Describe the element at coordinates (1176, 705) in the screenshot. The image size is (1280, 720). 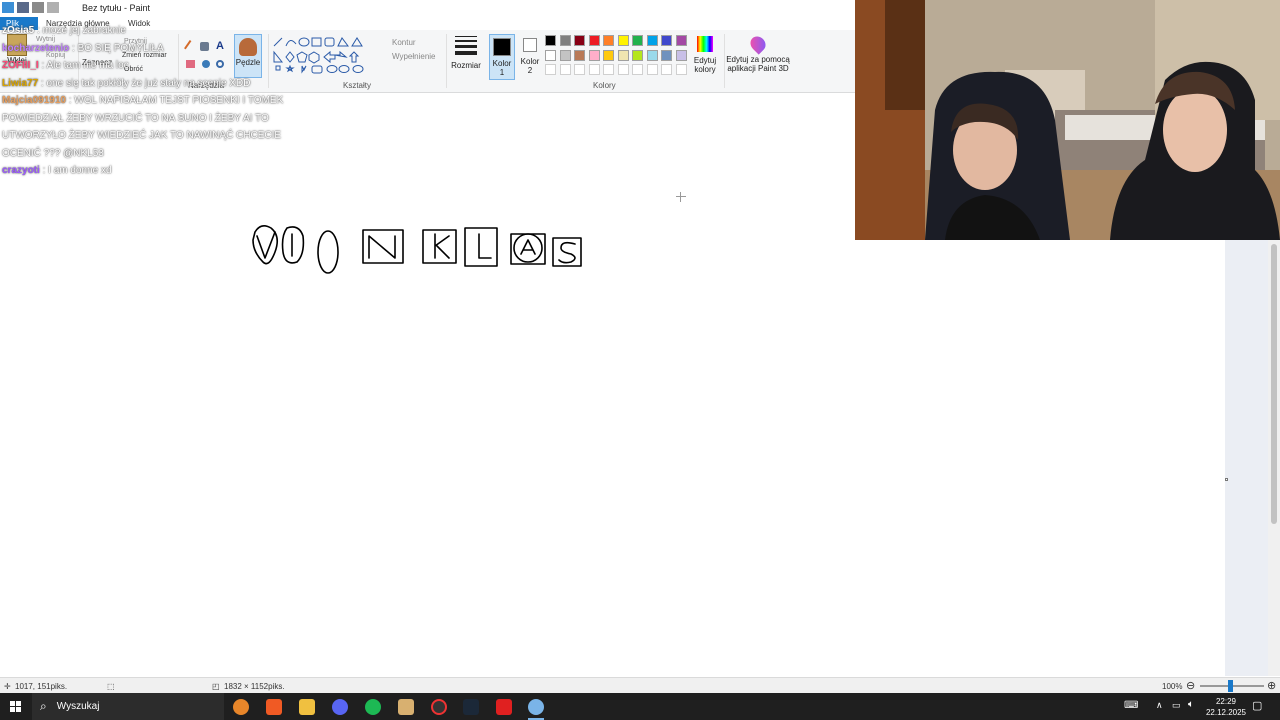
I see `network-icon: ▭` at that location.